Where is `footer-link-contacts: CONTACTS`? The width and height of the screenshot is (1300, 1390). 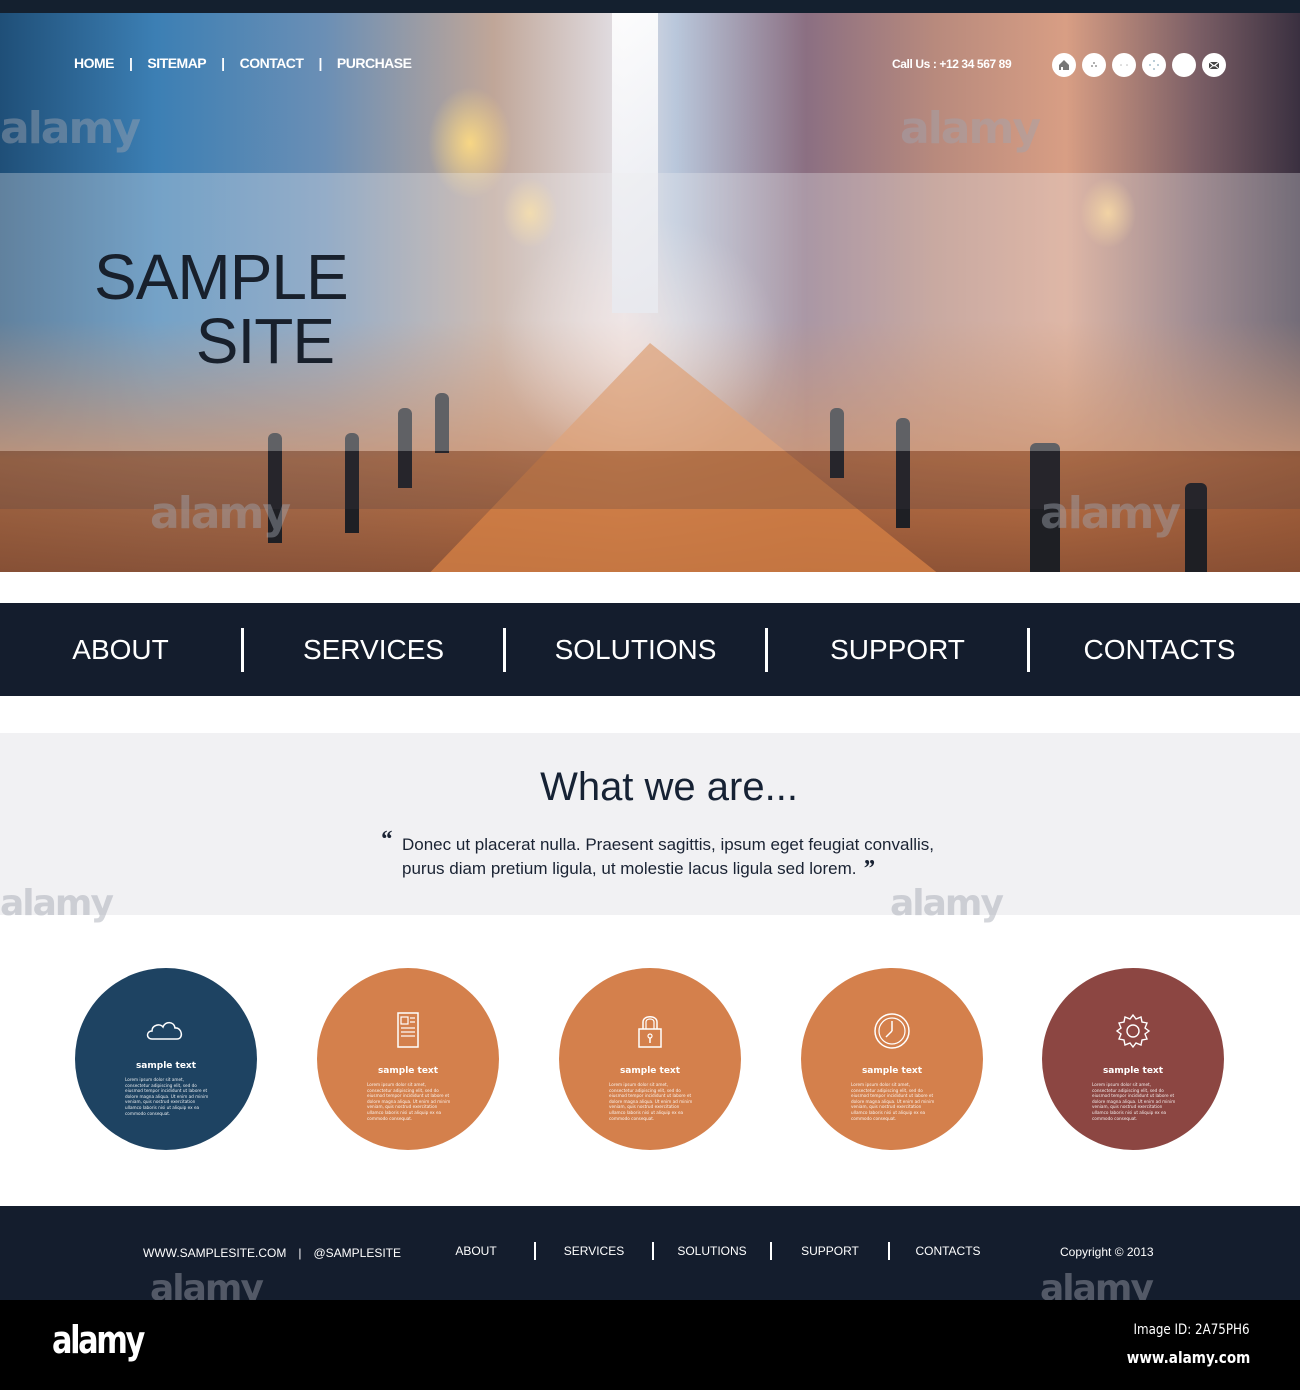 footer-link-contacts: CONTACTS is located at coordinates (948, 1251).